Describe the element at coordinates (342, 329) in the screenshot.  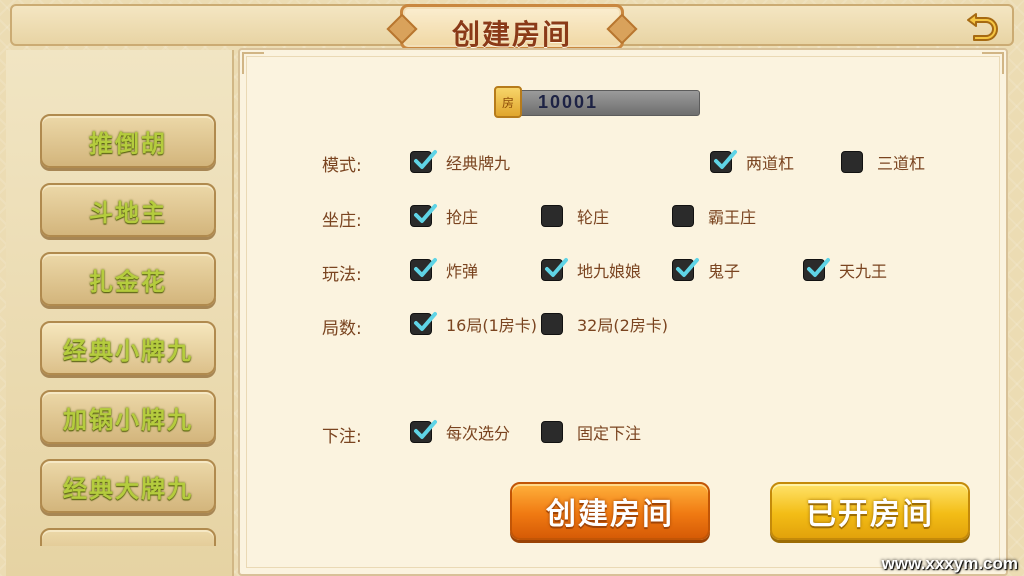
I see `row-label-rounds: 局数:` at that location.